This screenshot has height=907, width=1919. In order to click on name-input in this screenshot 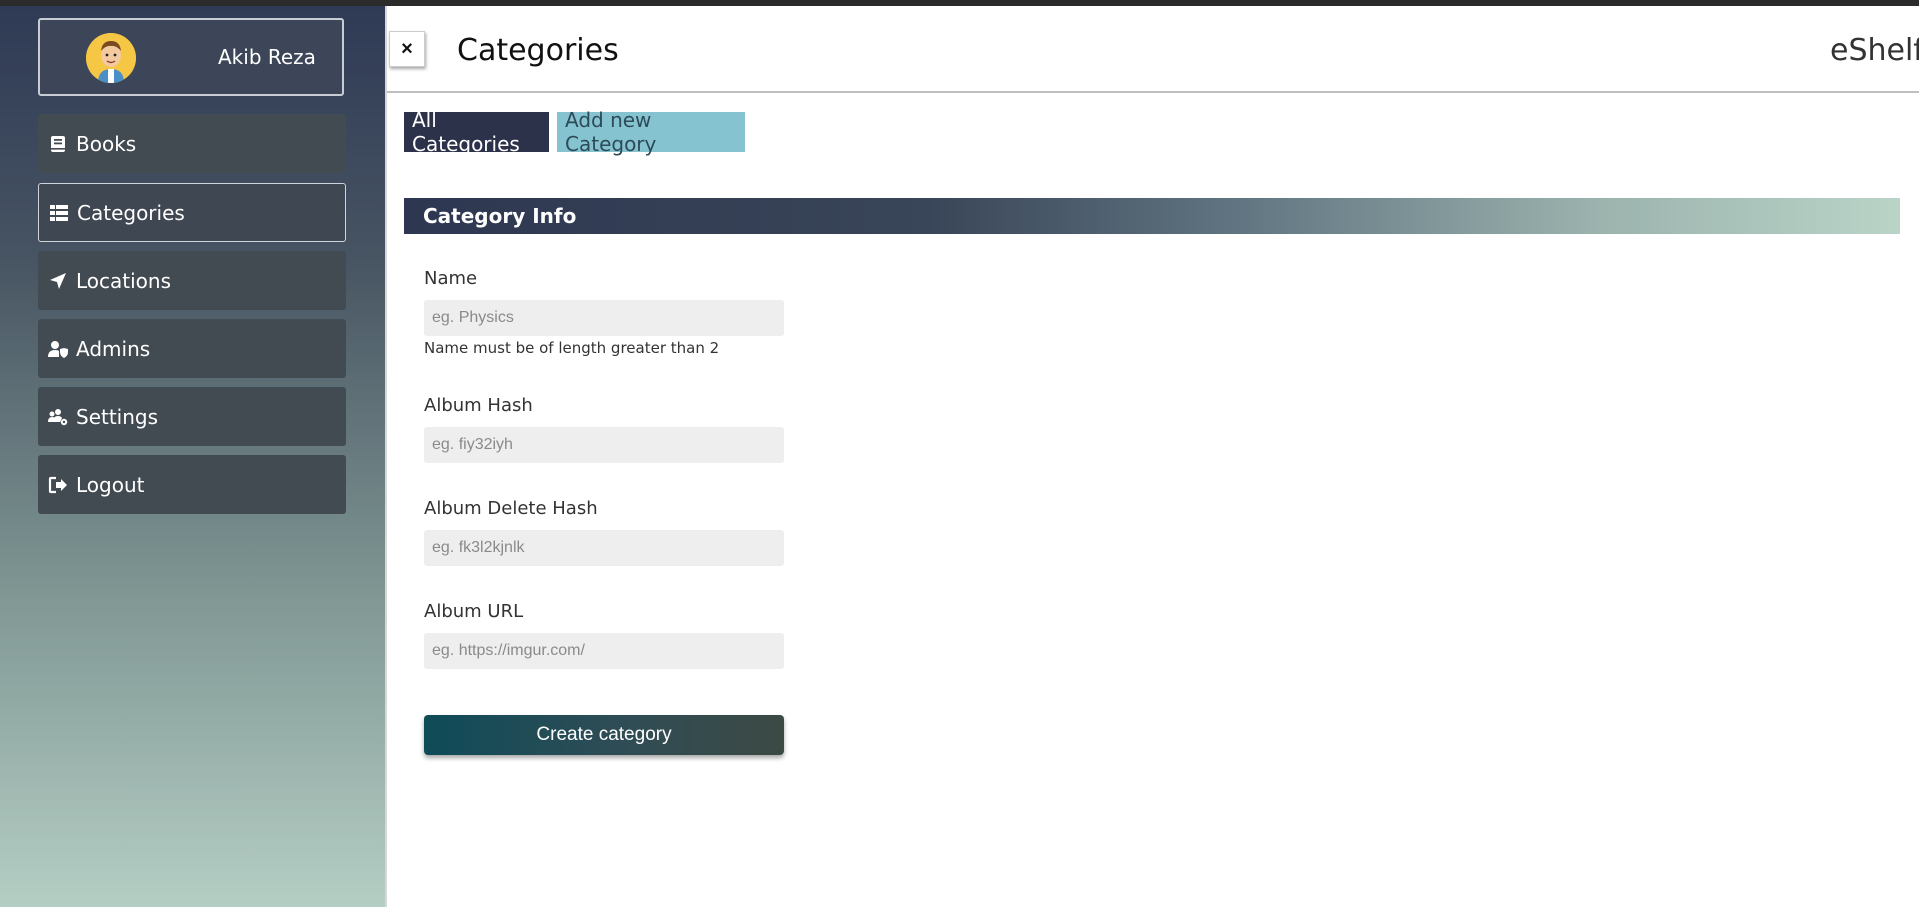, I will do `click(604, 318)`.